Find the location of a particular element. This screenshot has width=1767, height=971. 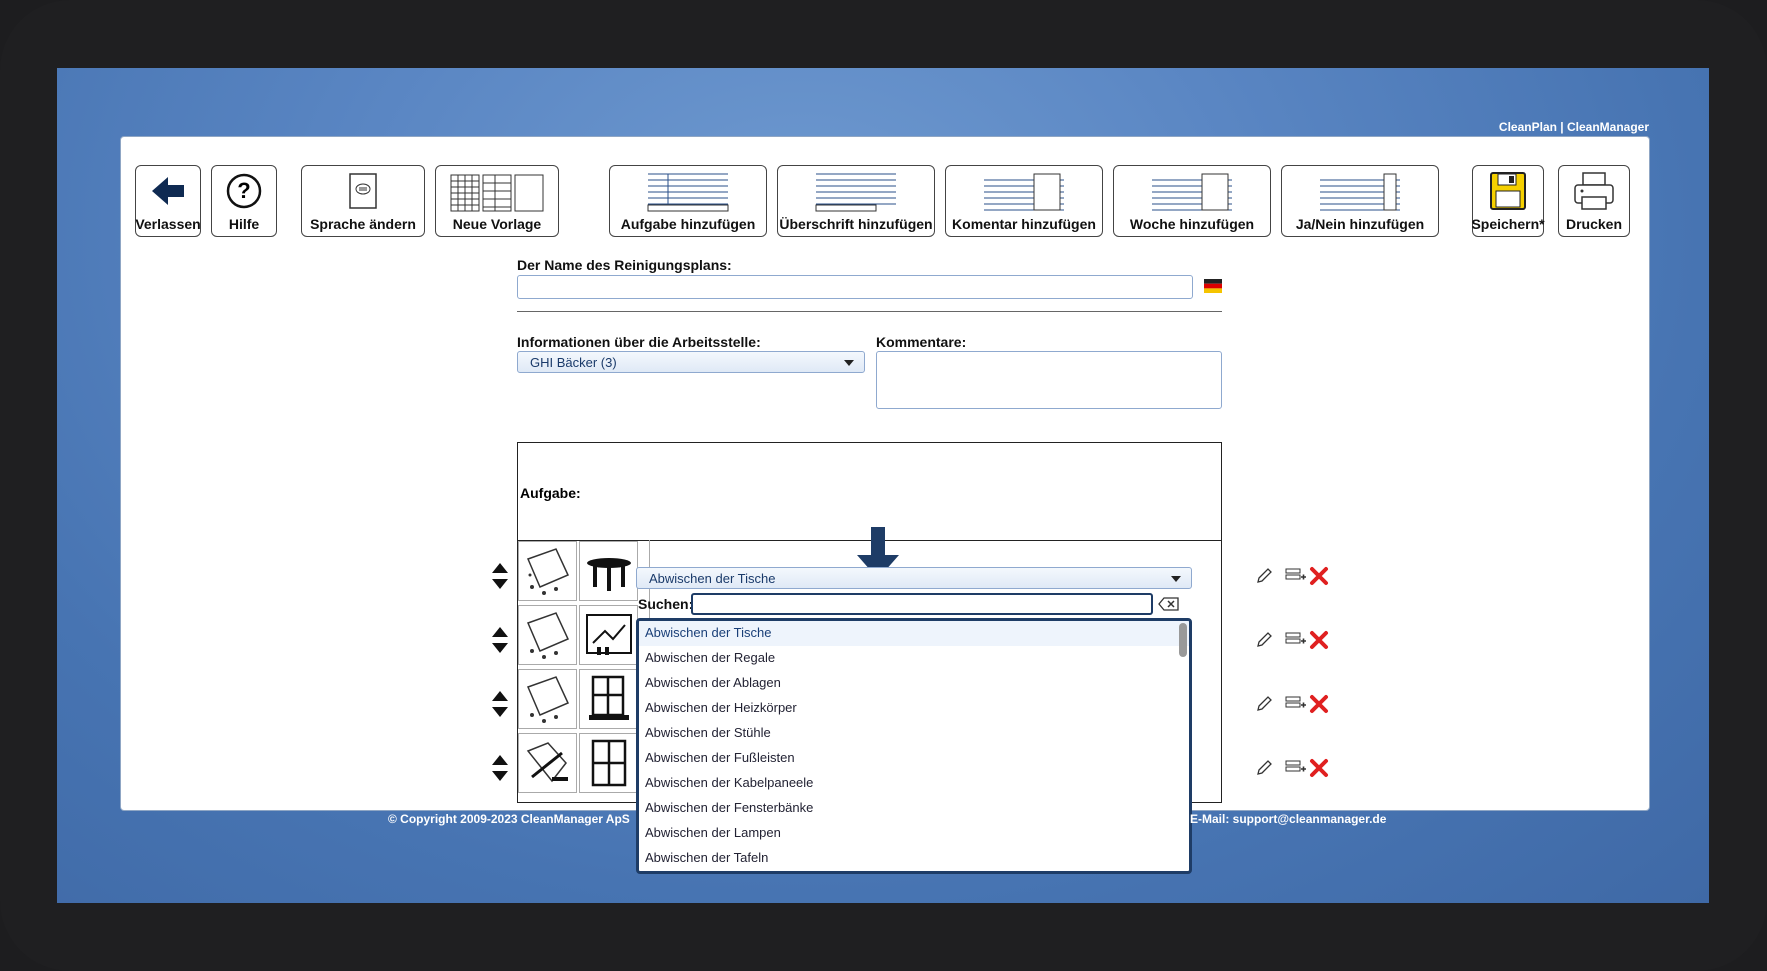

task-option: Abwischen der Stühle is located at coordinates (914, 733).